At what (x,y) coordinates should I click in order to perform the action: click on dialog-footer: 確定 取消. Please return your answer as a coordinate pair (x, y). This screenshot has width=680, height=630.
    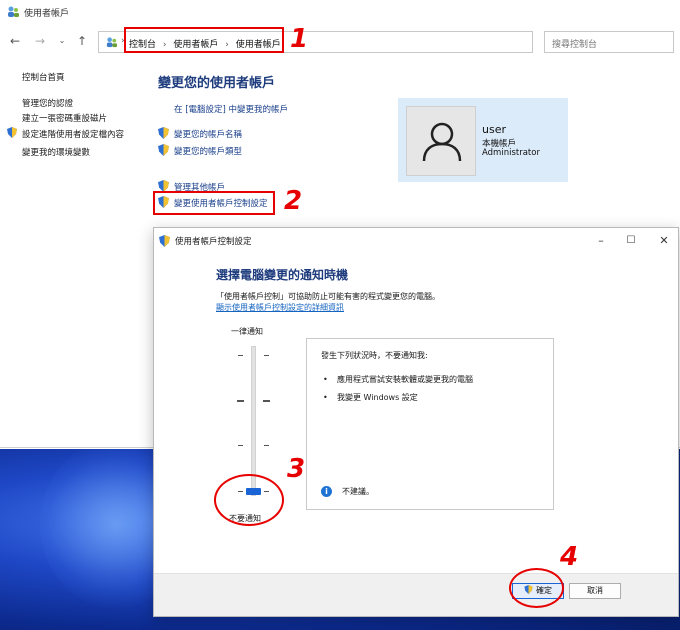
    Looking at the image, I should click on (416, 594).